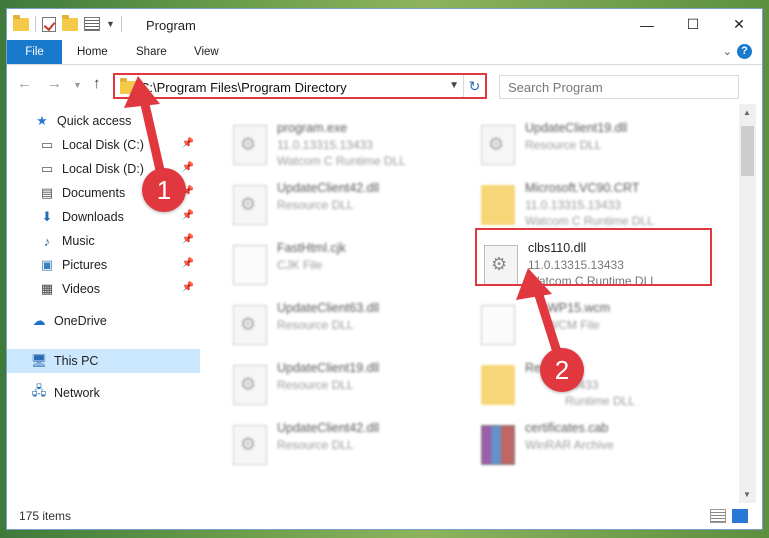 This screenshot has width=769, height=538. What do you see at coordinates (164, 190) in the screenshot?
I see `step-marker-1: 1` at bounding box center [164, 190].